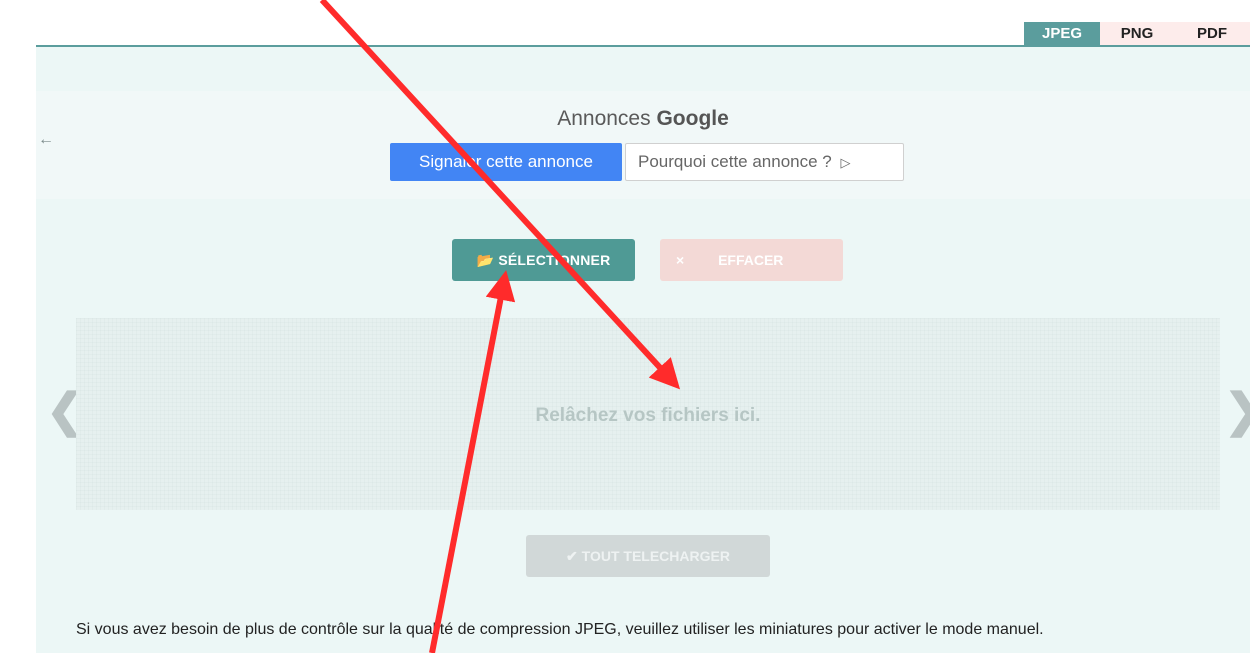 The width and height of the screenshot is (1250, 653). I want to click on ads-title: Annonces Google, so click(643, 119).